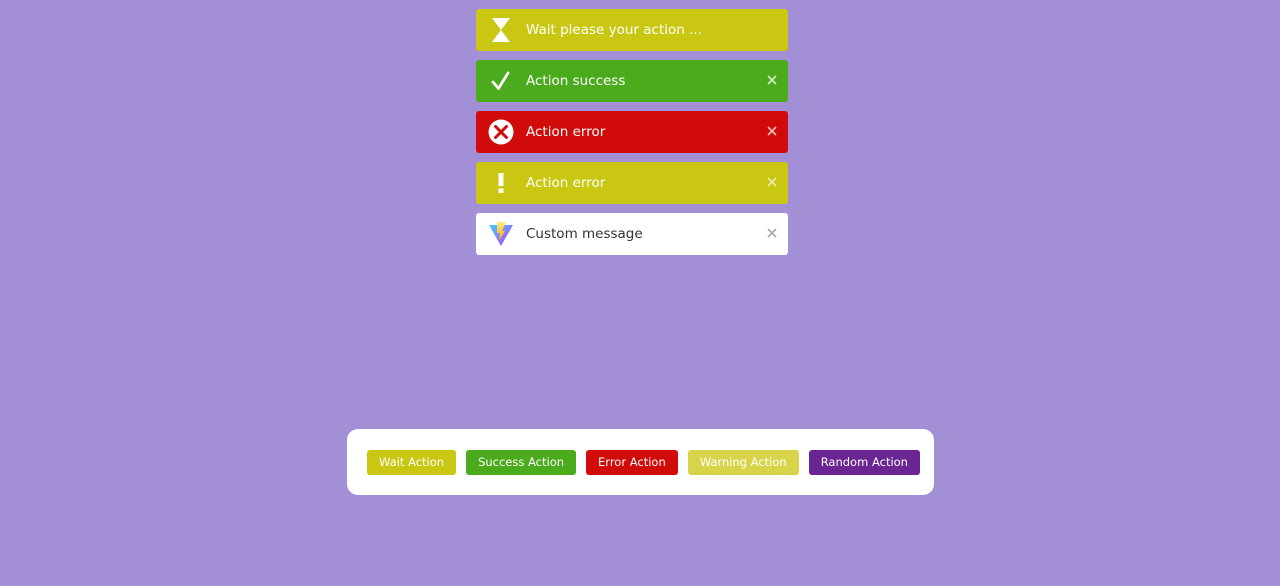  What do you see at coordinates (501, 132) in the screenshot?
I see `error-circle-icon` at bounding box center [501, 132].